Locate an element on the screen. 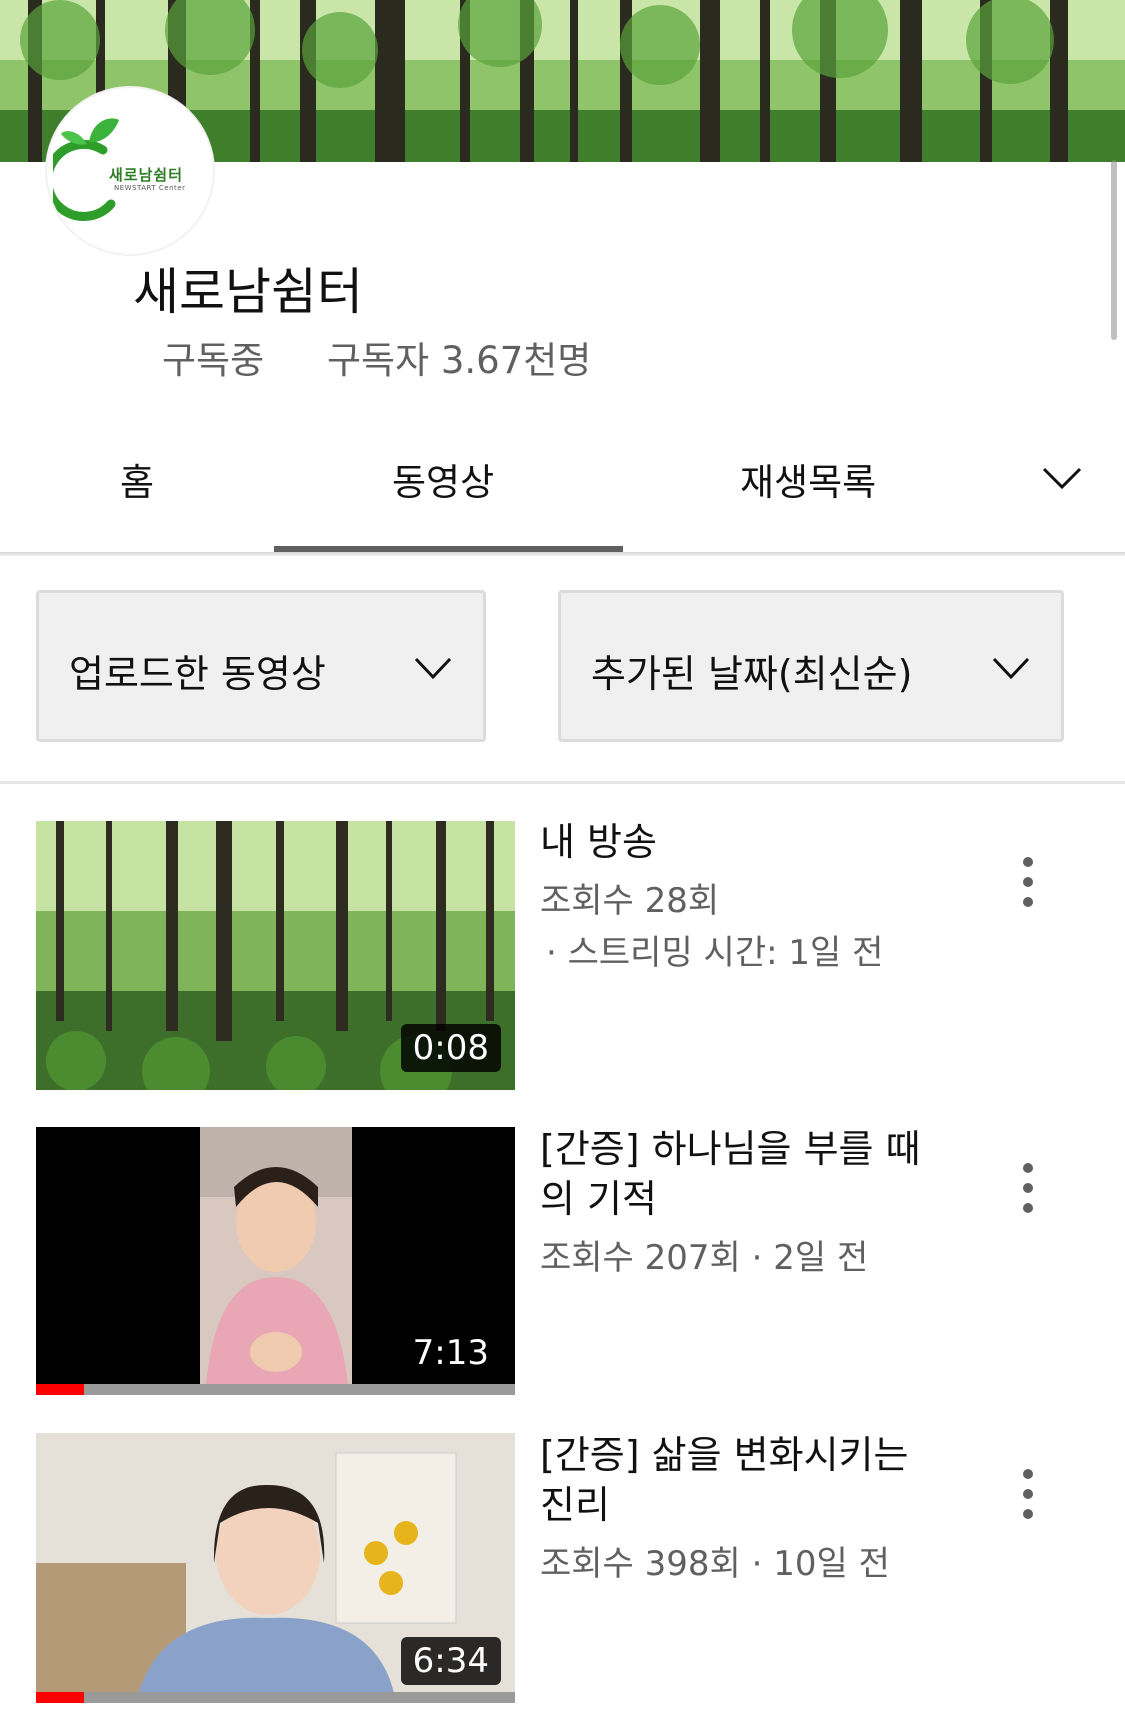 This screenshot has width=1125, height=1716. sort-dropdown: 추가된 날짜(최신순) is located at coordinates (811, 666).